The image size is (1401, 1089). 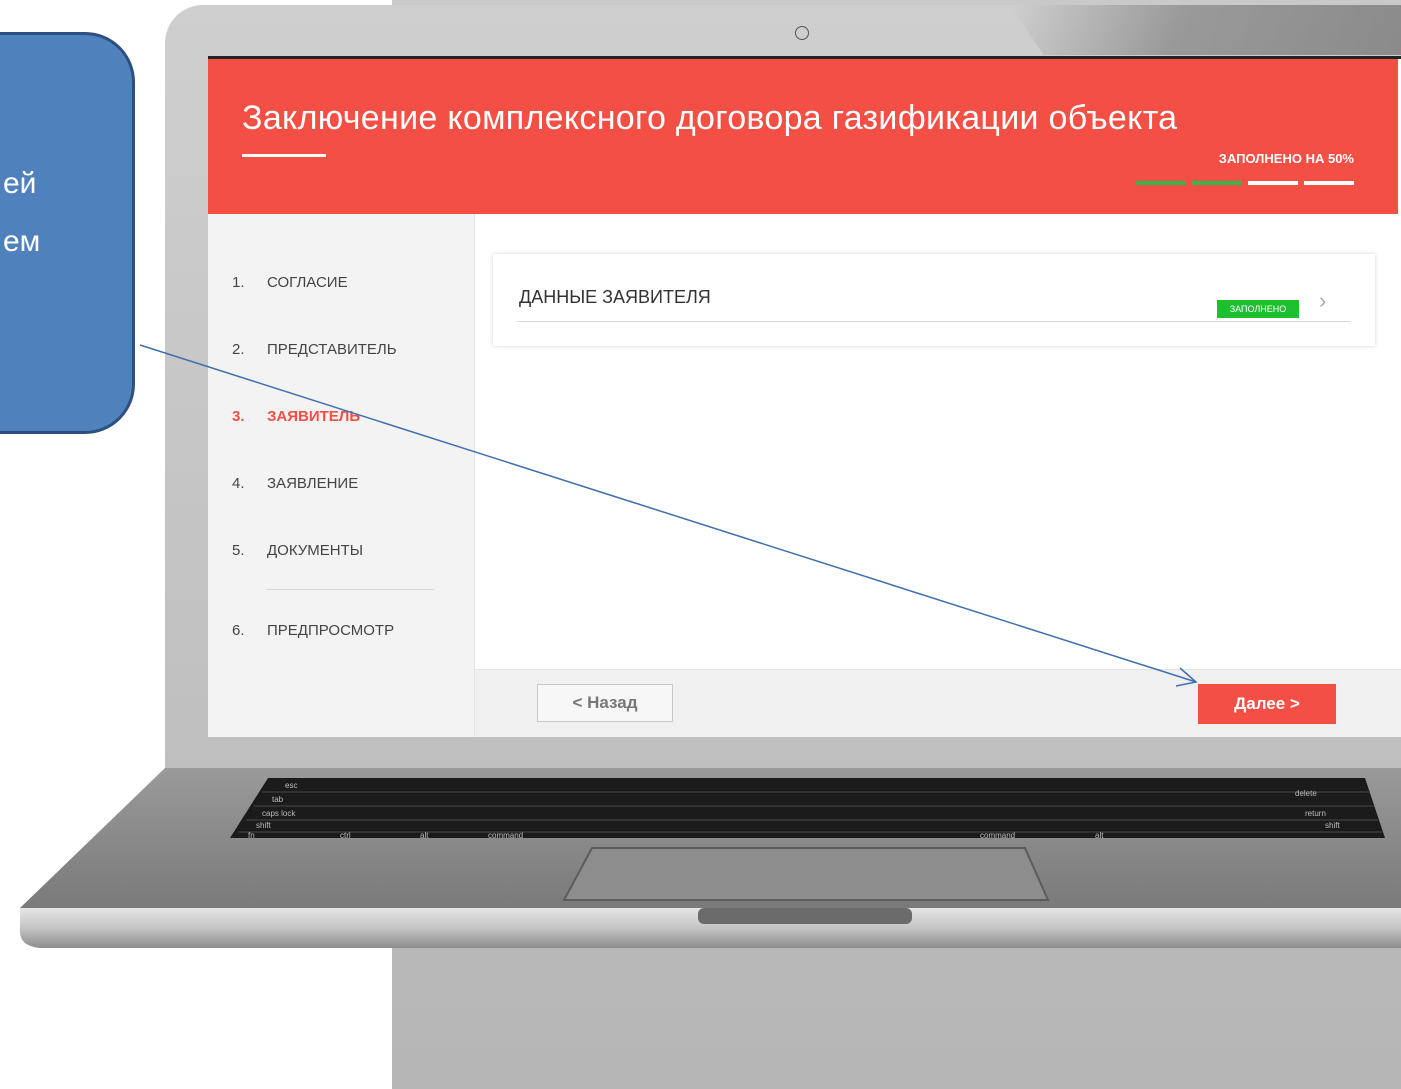 I want to click on keyboard-area, so click(x=807, y=808).